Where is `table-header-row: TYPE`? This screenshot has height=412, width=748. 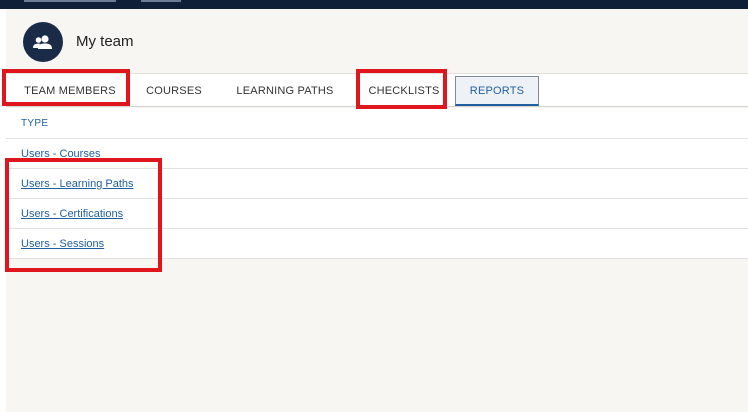 table-header-row: TYPE is located at coordinates (377, 123).